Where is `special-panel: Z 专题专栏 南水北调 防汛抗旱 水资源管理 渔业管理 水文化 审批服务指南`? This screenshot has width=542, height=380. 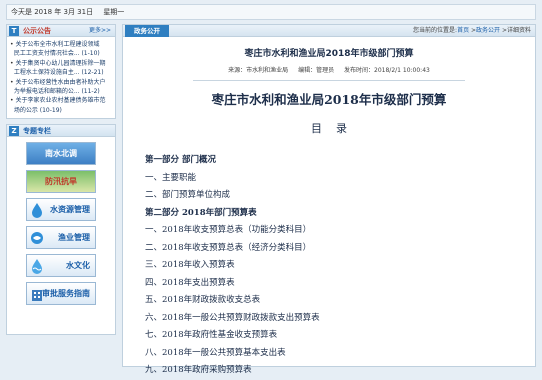
special-panel: Z 专题专栏 南水北调 防汛抗旱 水资源管理 渔业管理 水文化 审批服务指南 is located at coordinates (61, 230).